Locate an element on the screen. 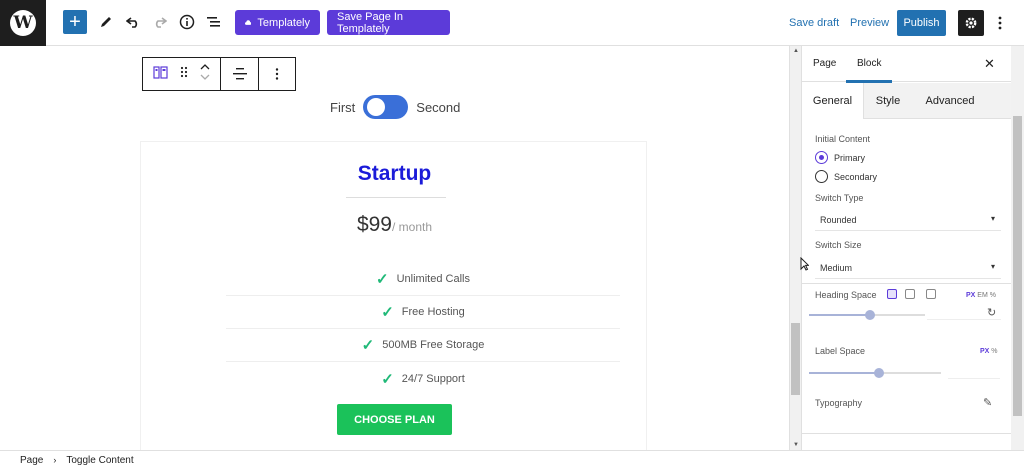 The height and width of the screenshot is (469, 1024). feature-item: ✓ 500MB Free Storage is located at coordinates (423, 345).